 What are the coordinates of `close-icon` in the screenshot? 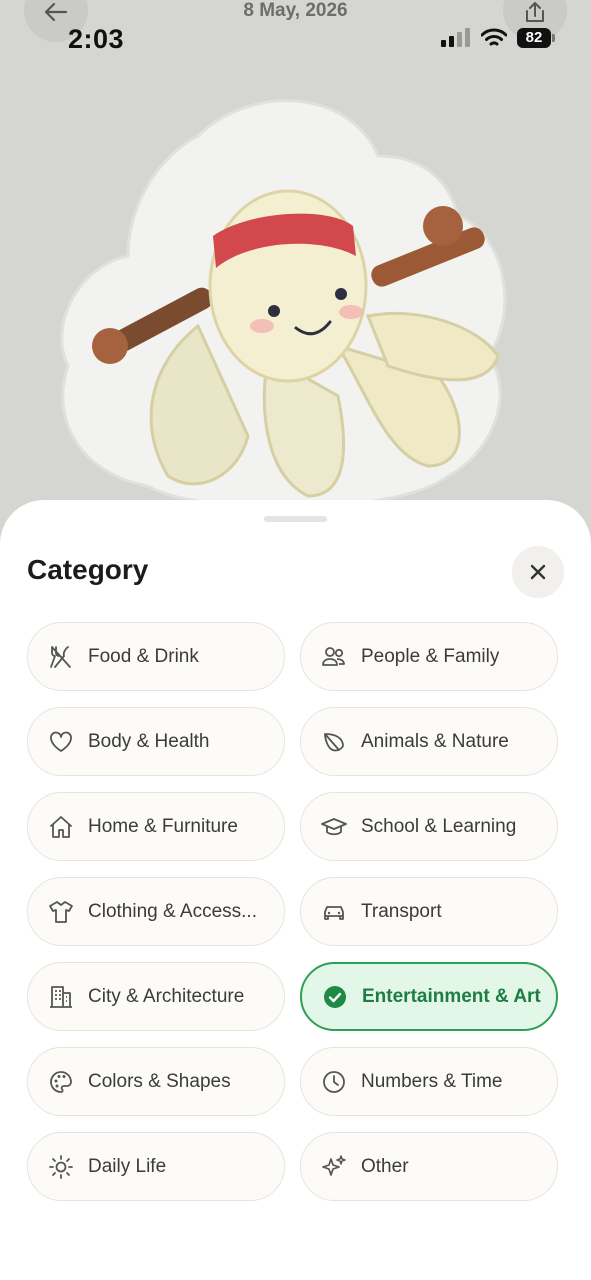 It's located at (538, 572).